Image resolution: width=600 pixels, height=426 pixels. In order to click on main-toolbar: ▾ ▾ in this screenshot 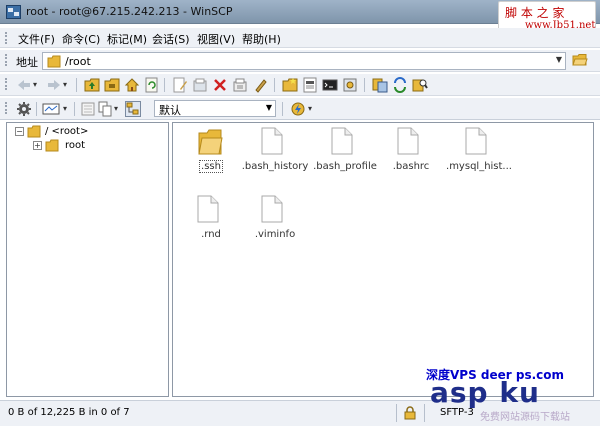, I will do `click(300, 85)`.